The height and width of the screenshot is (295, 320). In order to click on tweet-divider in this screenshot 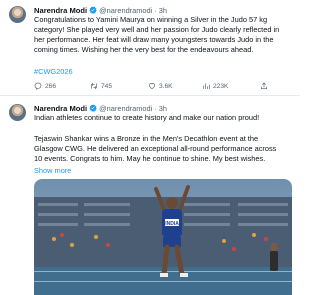, I will do `click(150, 95)`.